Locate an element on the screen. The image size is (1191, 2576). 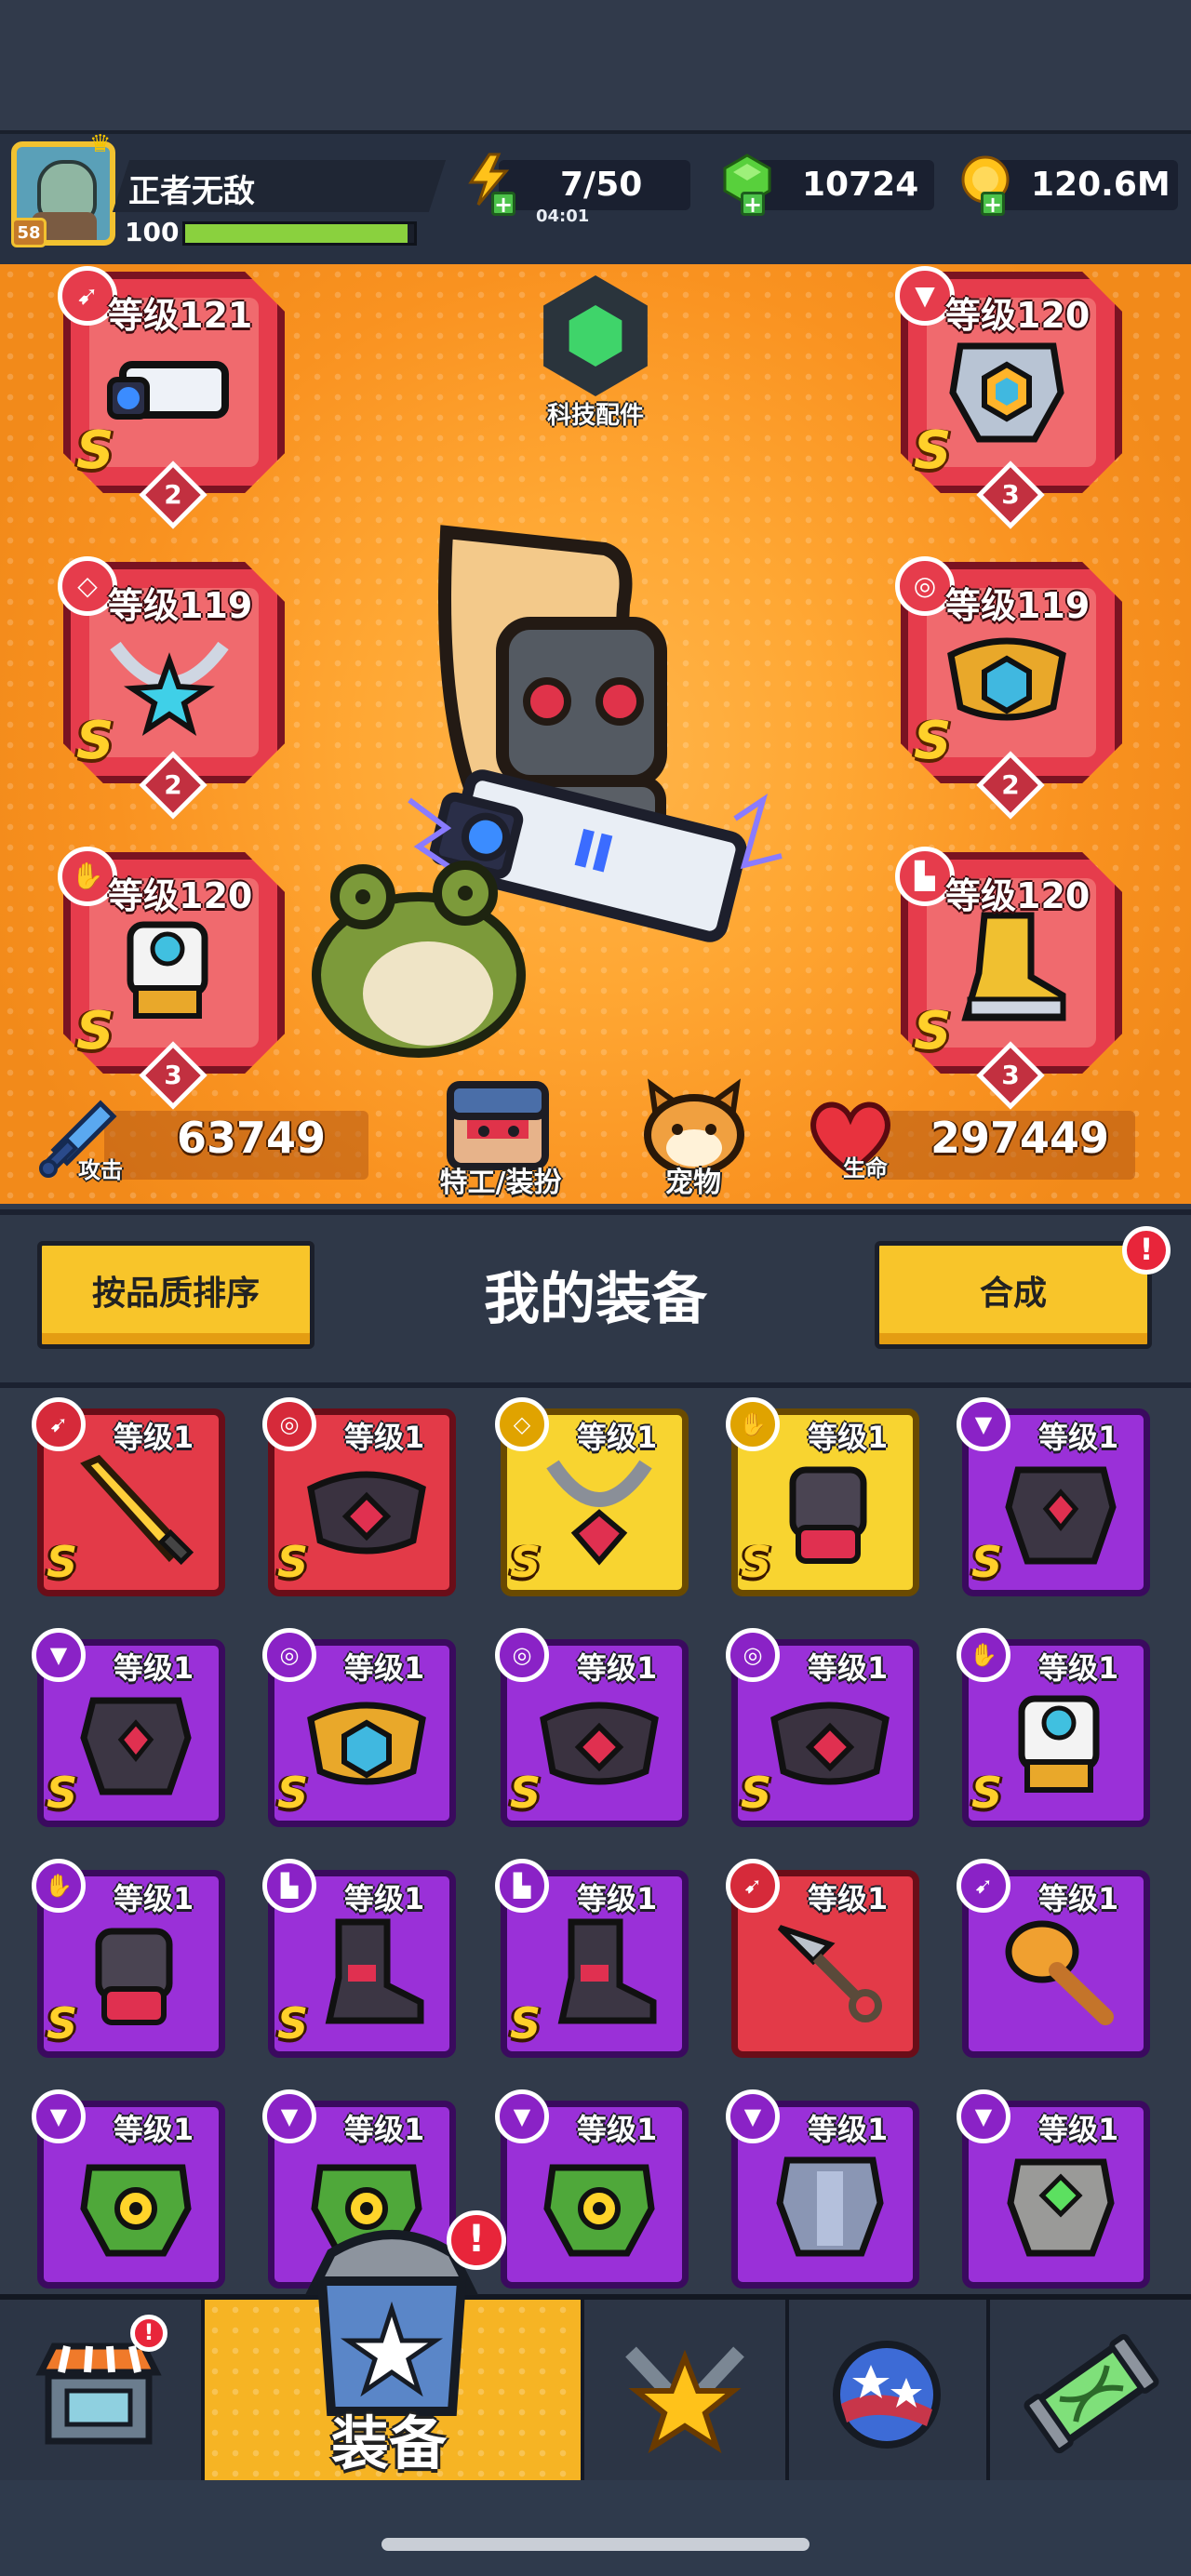
leaf-armor-icon is located at coordinates (136, 2203).